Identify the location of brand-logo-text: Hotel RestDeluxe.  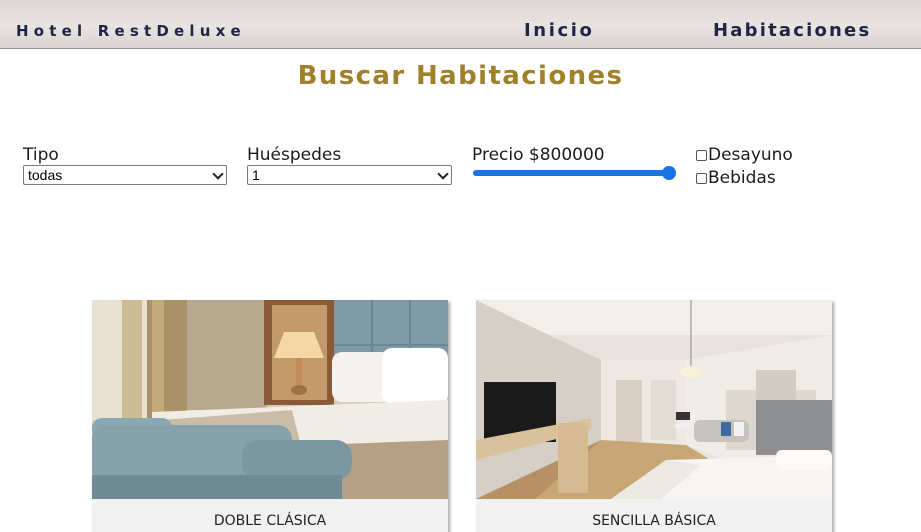
(131, 31).